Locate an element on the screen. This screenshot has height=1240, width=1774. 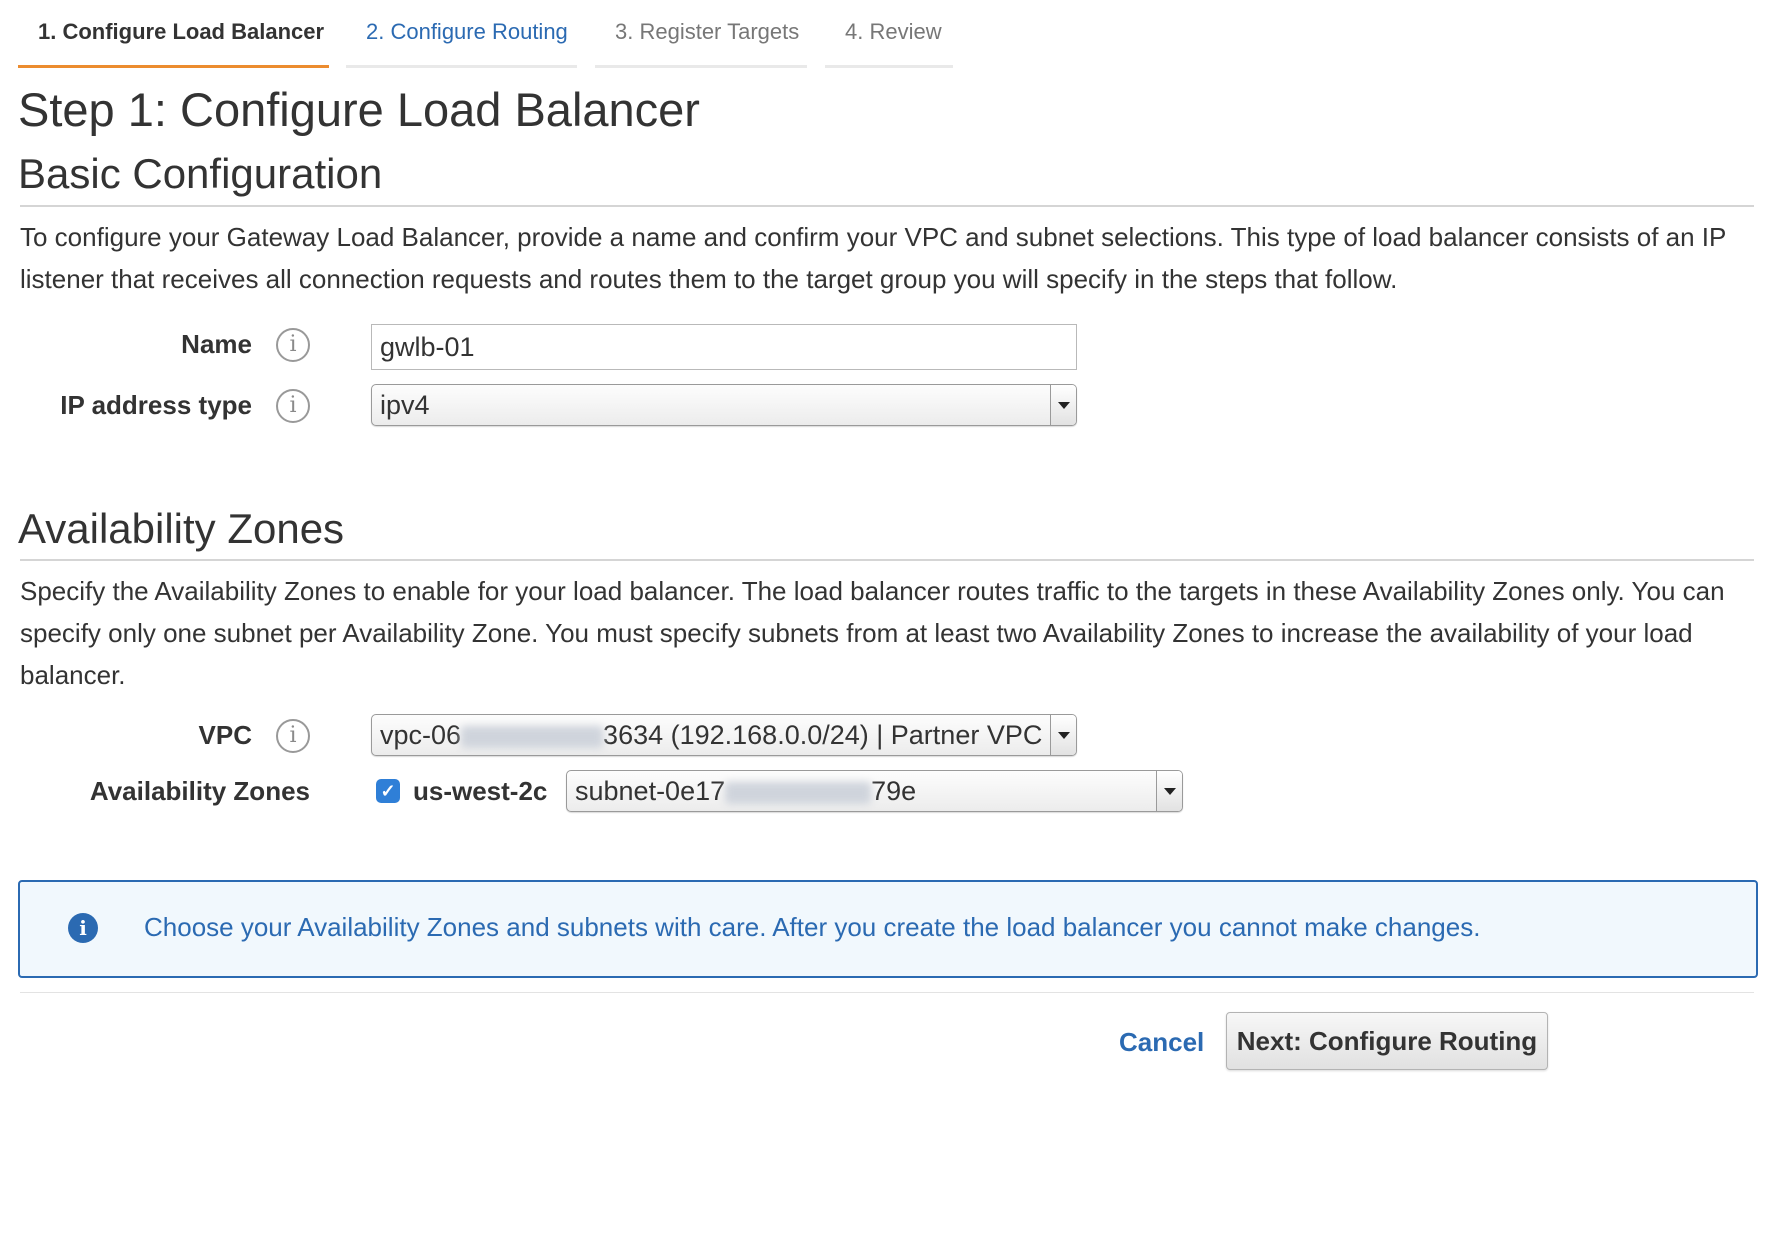
vpc-value-prefix: vpc-06 is located at coordinates (421, 735).